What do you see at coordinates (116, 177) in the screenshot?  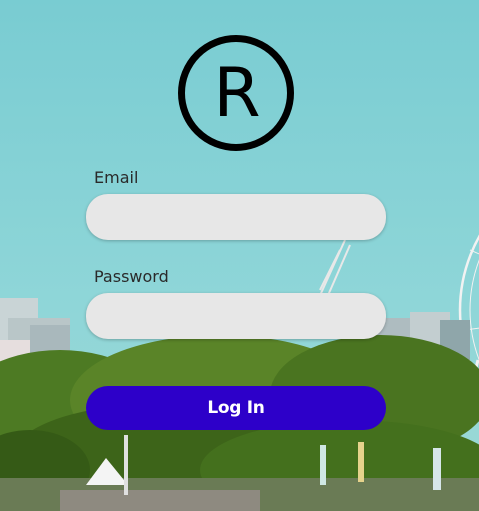 I see `email-label: Email` at bounding box center [116, 177].